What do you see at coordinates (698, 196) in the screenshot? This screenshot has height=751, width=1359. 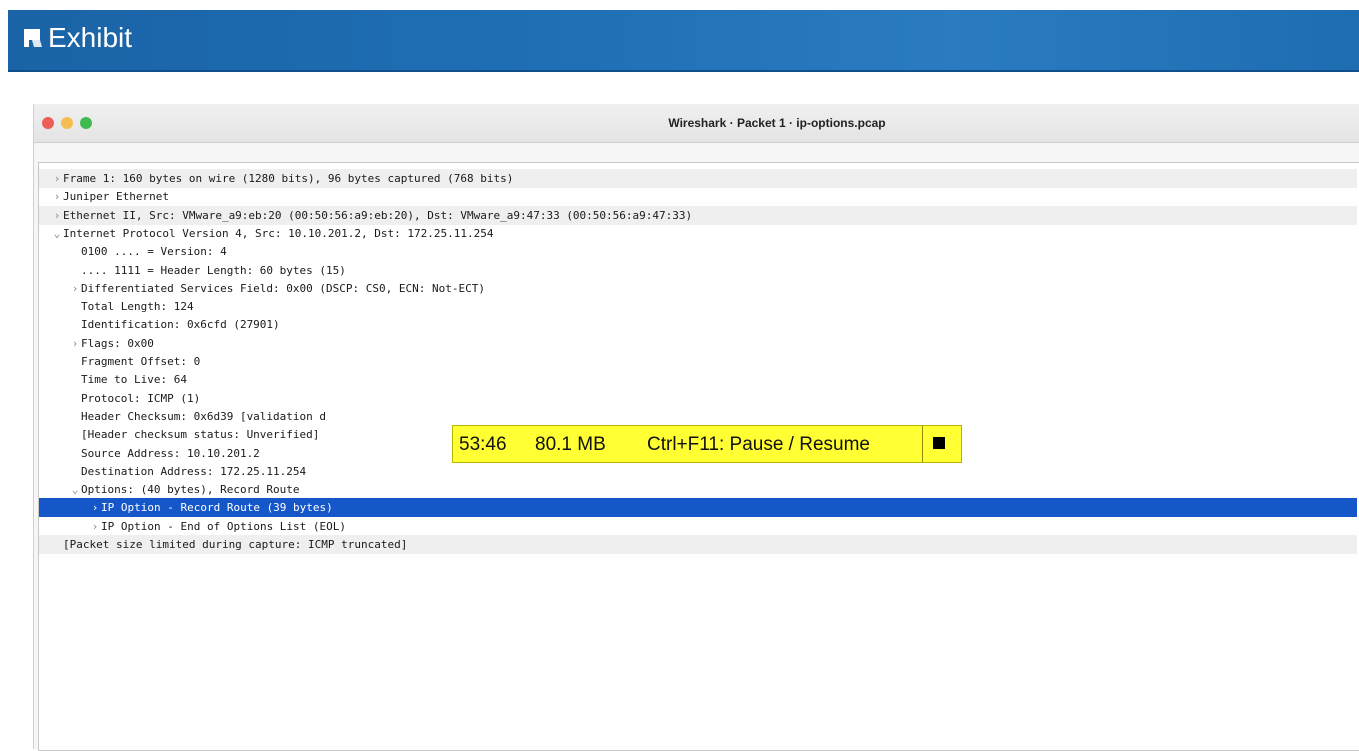 I see `tree-row: › Juniper Ethernet` at bounding box center [698, 196].